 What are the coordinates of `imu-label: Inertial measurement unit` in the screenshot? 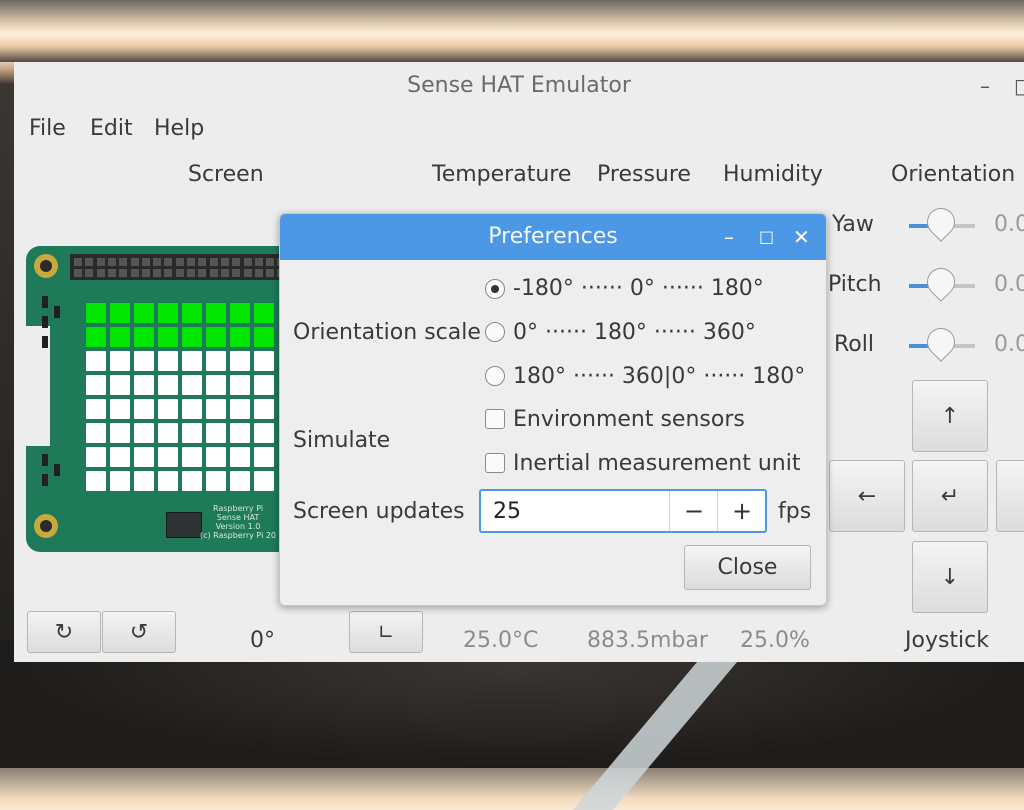 It's located at (656, 463).